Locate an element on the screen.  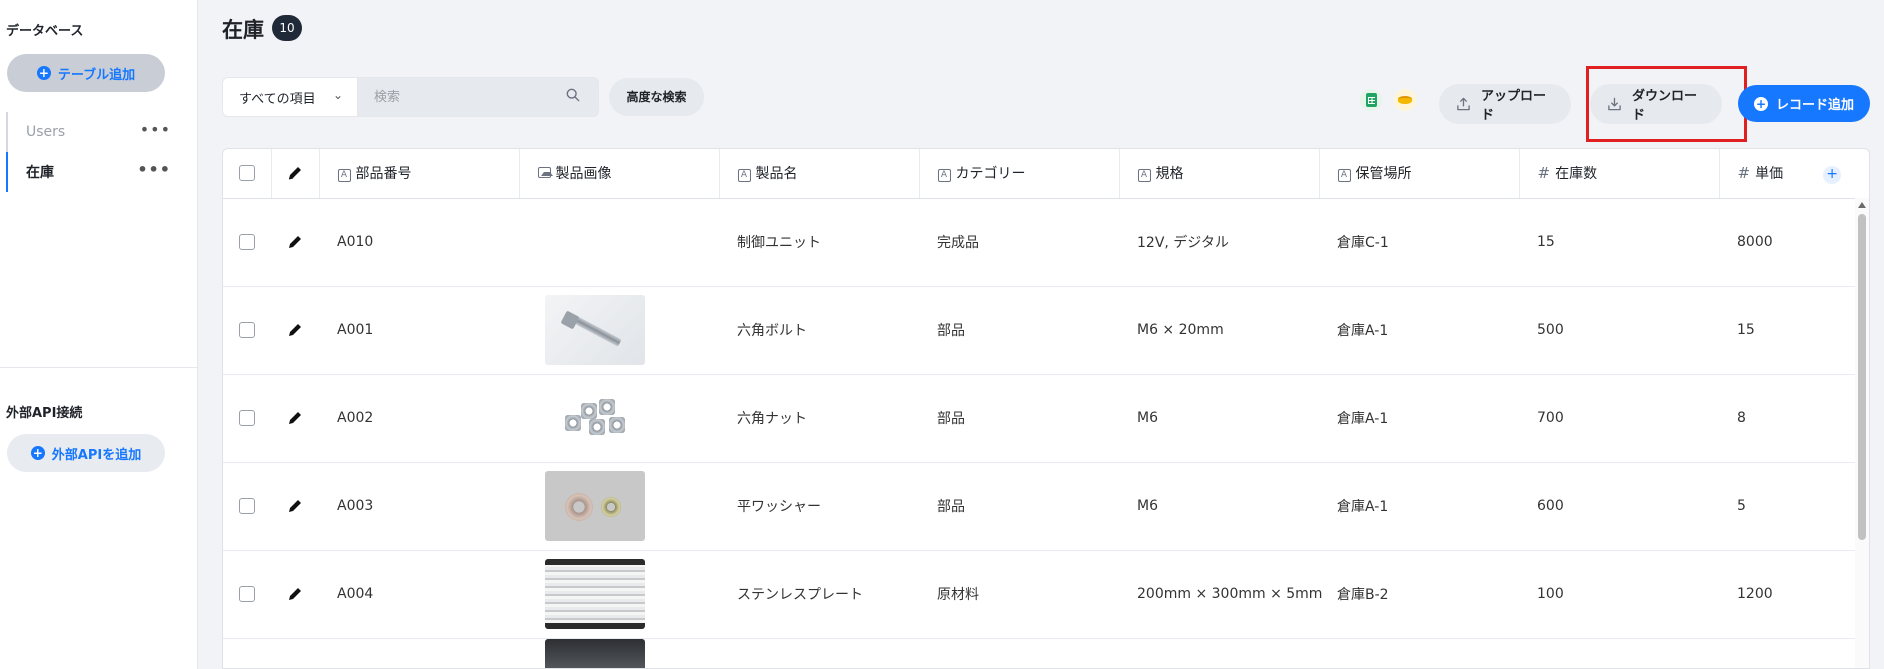
cell-name is located at coordinates (819, 653).